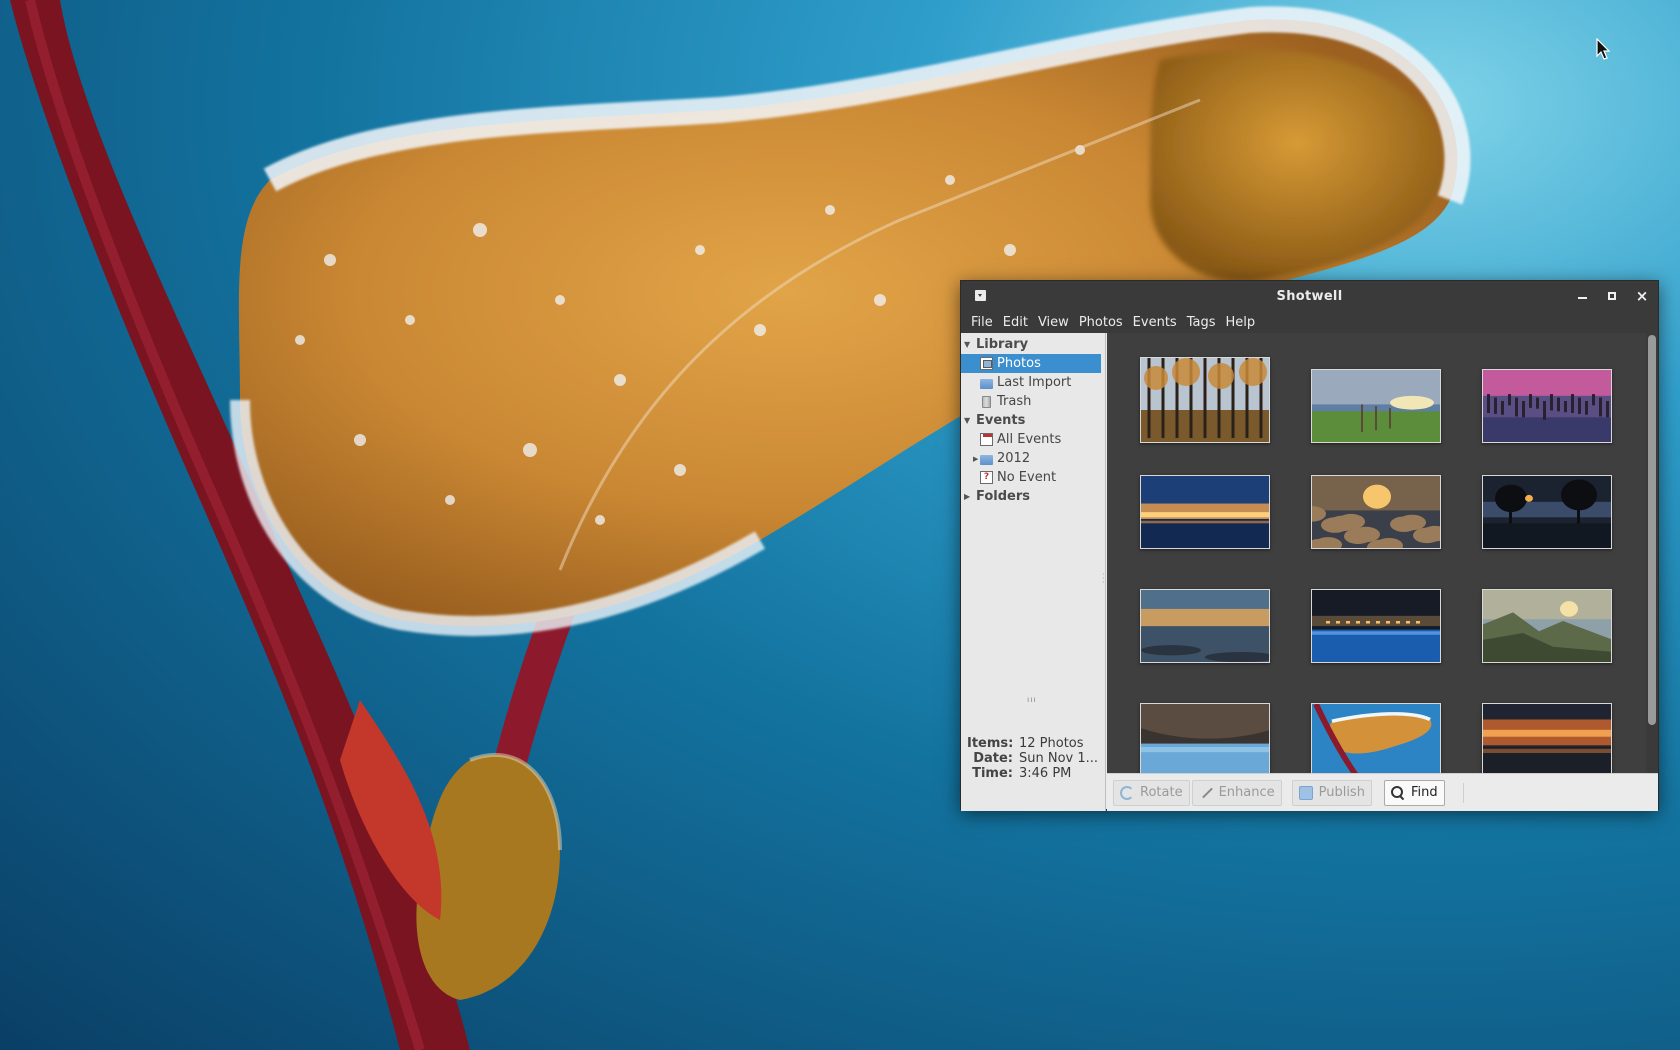  Describe the element at coordinates (1201, 322) in the screenshot. I see `menu-tags: Tags` at that location.